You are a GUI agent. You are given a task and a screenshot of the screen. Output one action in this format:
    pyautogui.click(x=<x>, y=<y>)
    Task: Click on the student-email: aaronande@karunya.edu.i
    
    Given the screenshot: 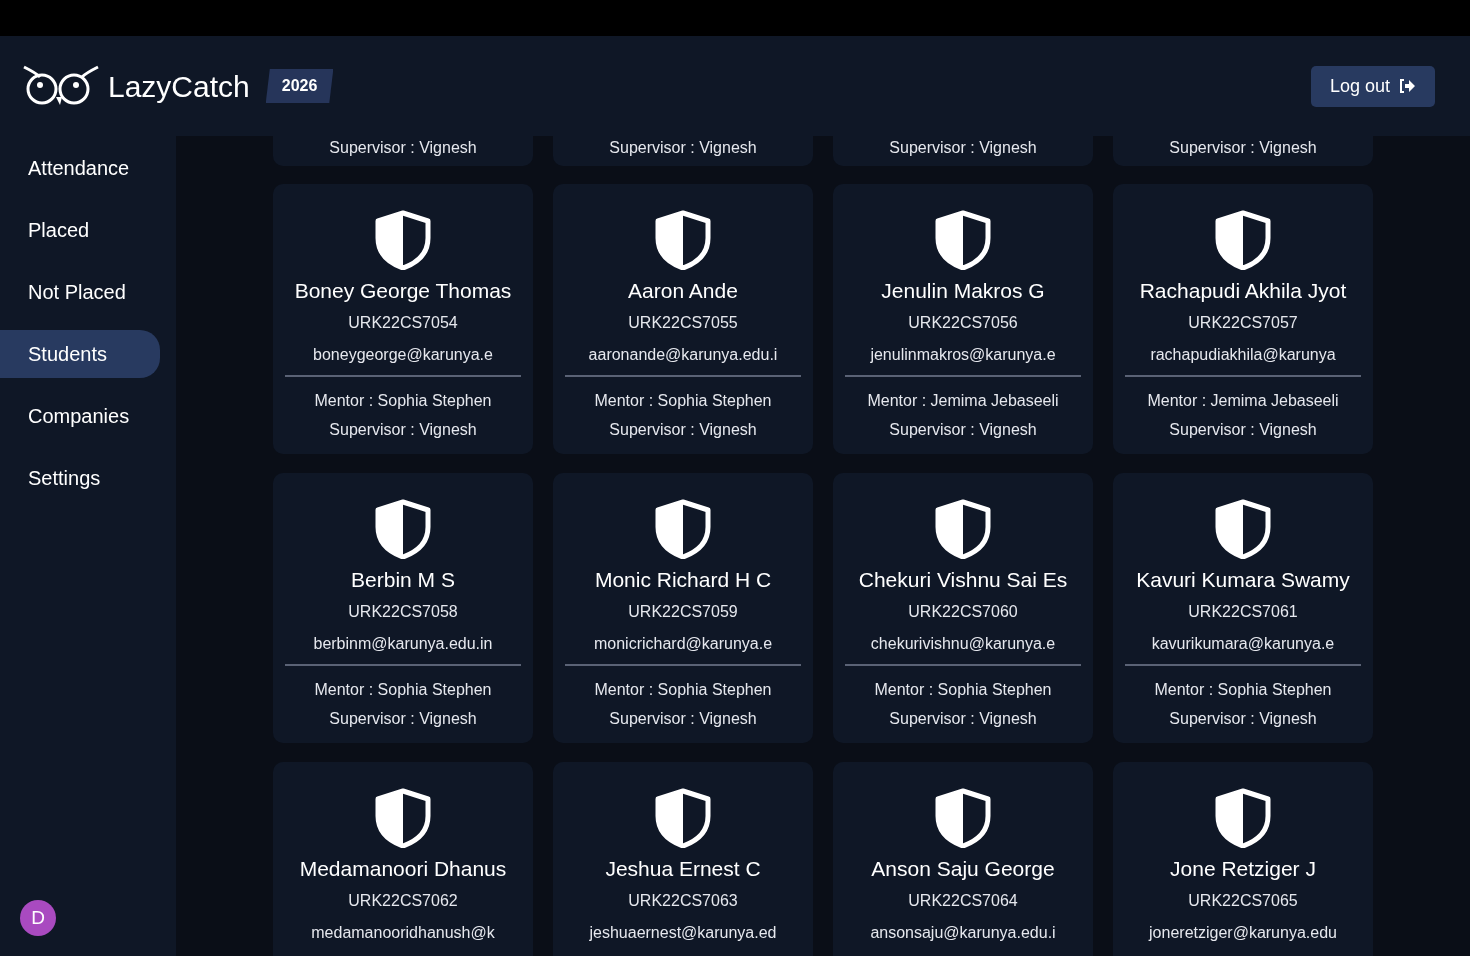 What is the action you would take?
    pyautogui.click(x=683, y=355)
    